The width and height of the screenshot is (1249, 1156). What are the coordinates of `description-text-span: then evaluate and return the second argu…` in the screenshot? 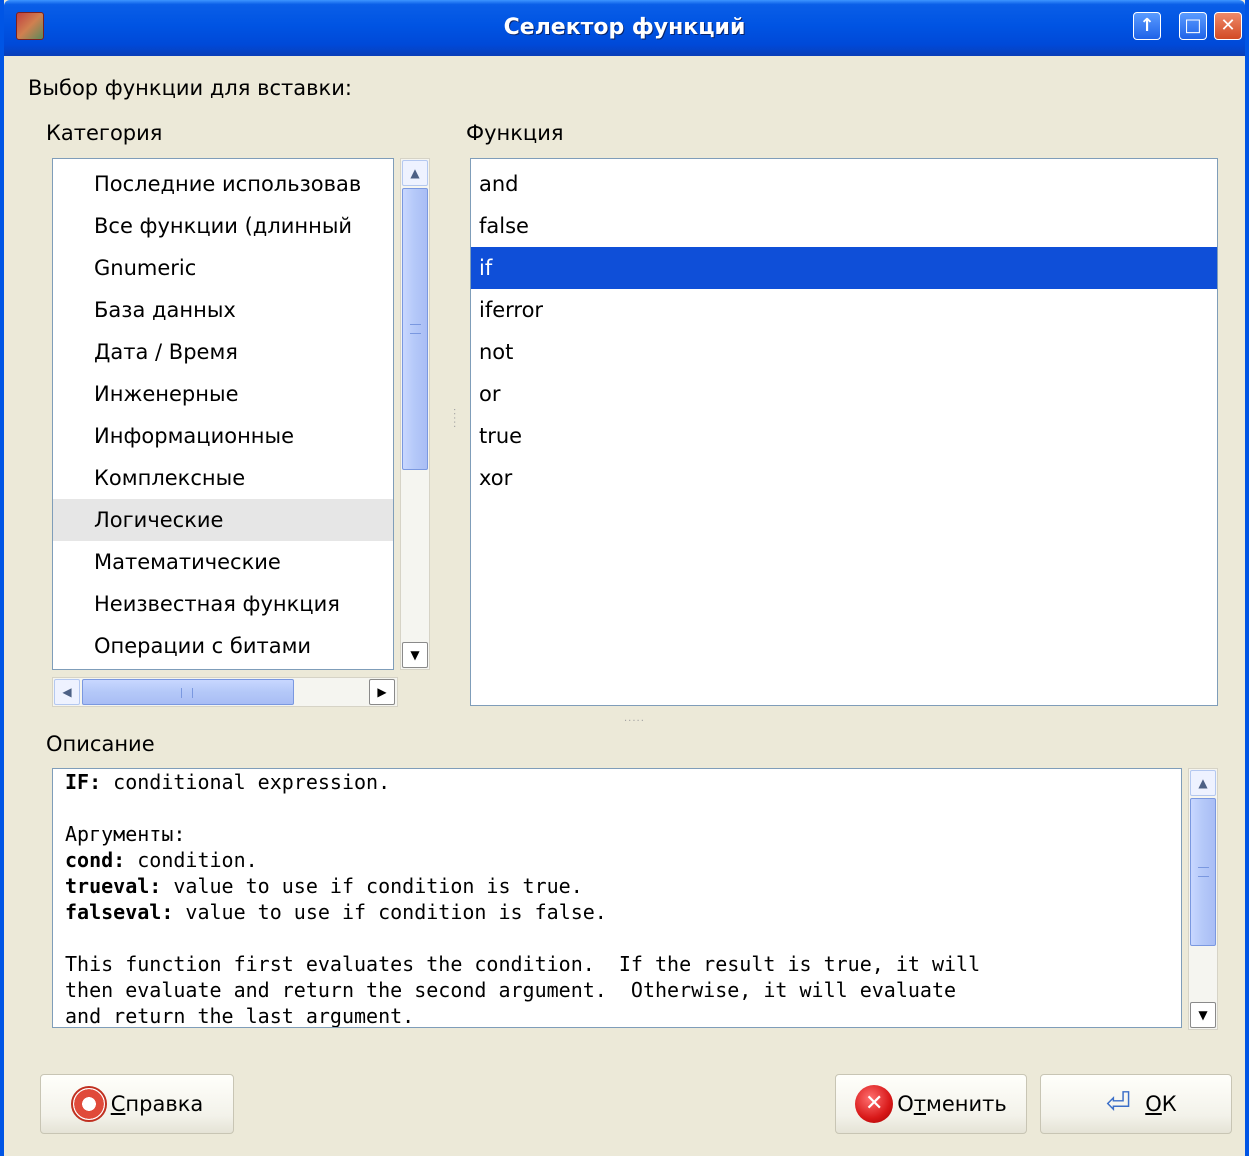 It's located at (511, 990).